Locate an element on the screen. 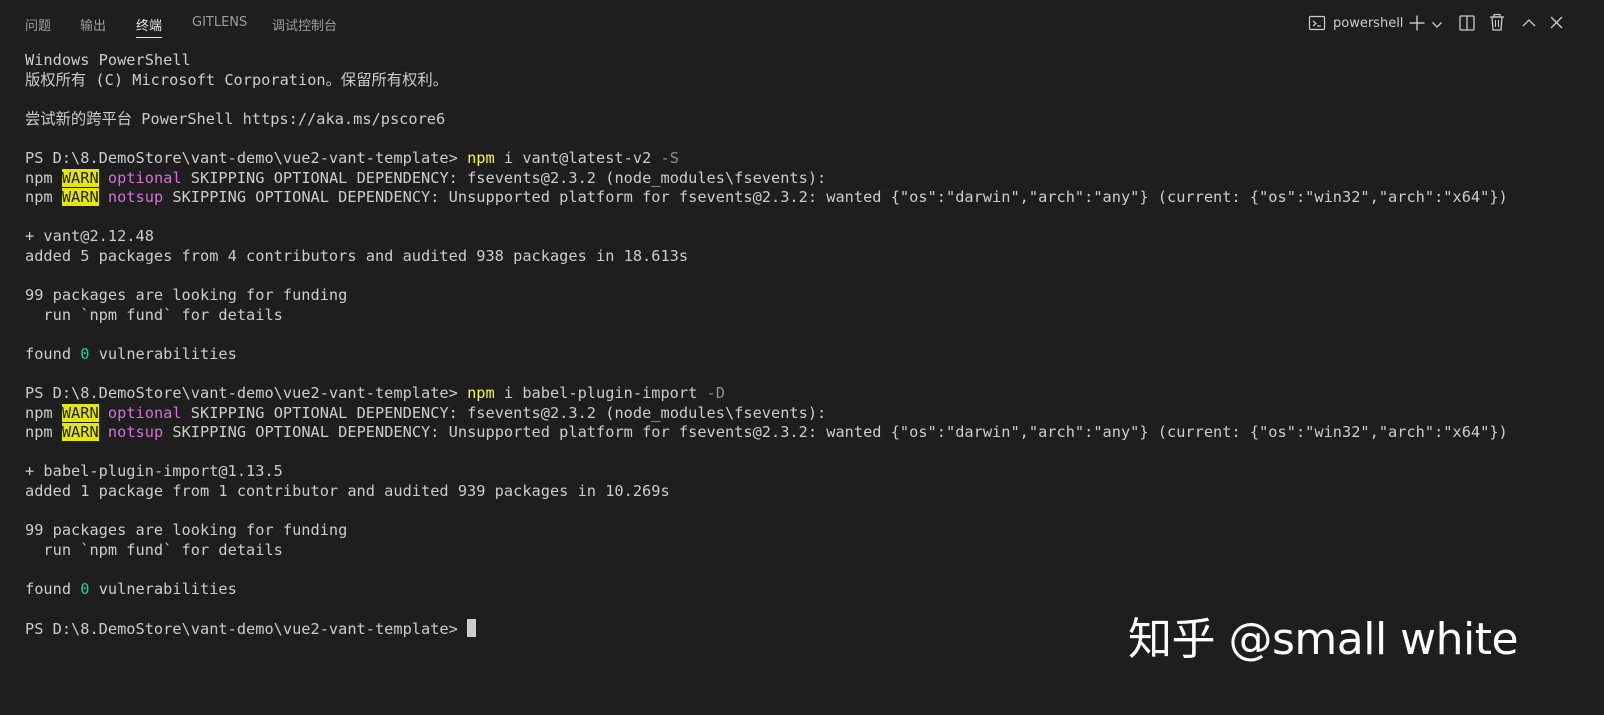 The image size is (1604, 715). installed-line: + vant@2.12.48 is located at coordinates (805, 237).